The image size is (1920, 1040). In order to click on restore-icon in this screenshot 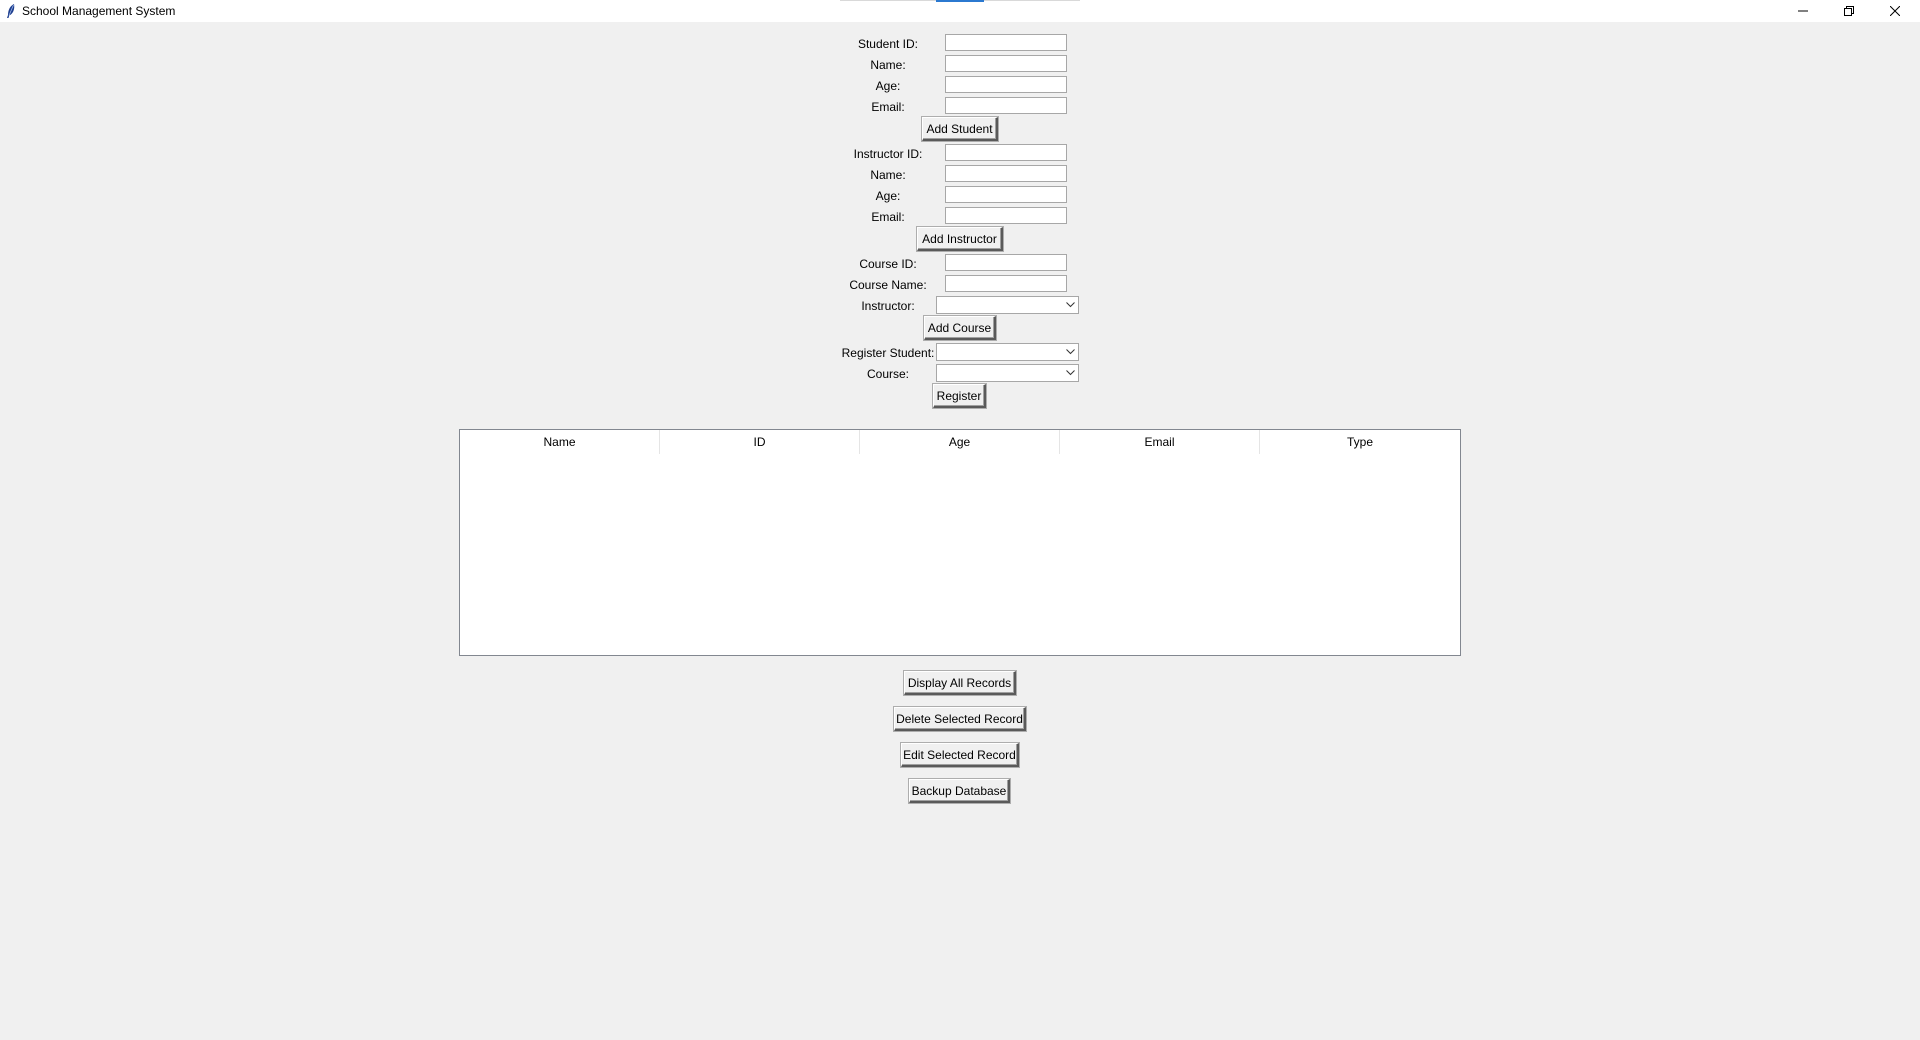, I will do `click(1849, 11)`.